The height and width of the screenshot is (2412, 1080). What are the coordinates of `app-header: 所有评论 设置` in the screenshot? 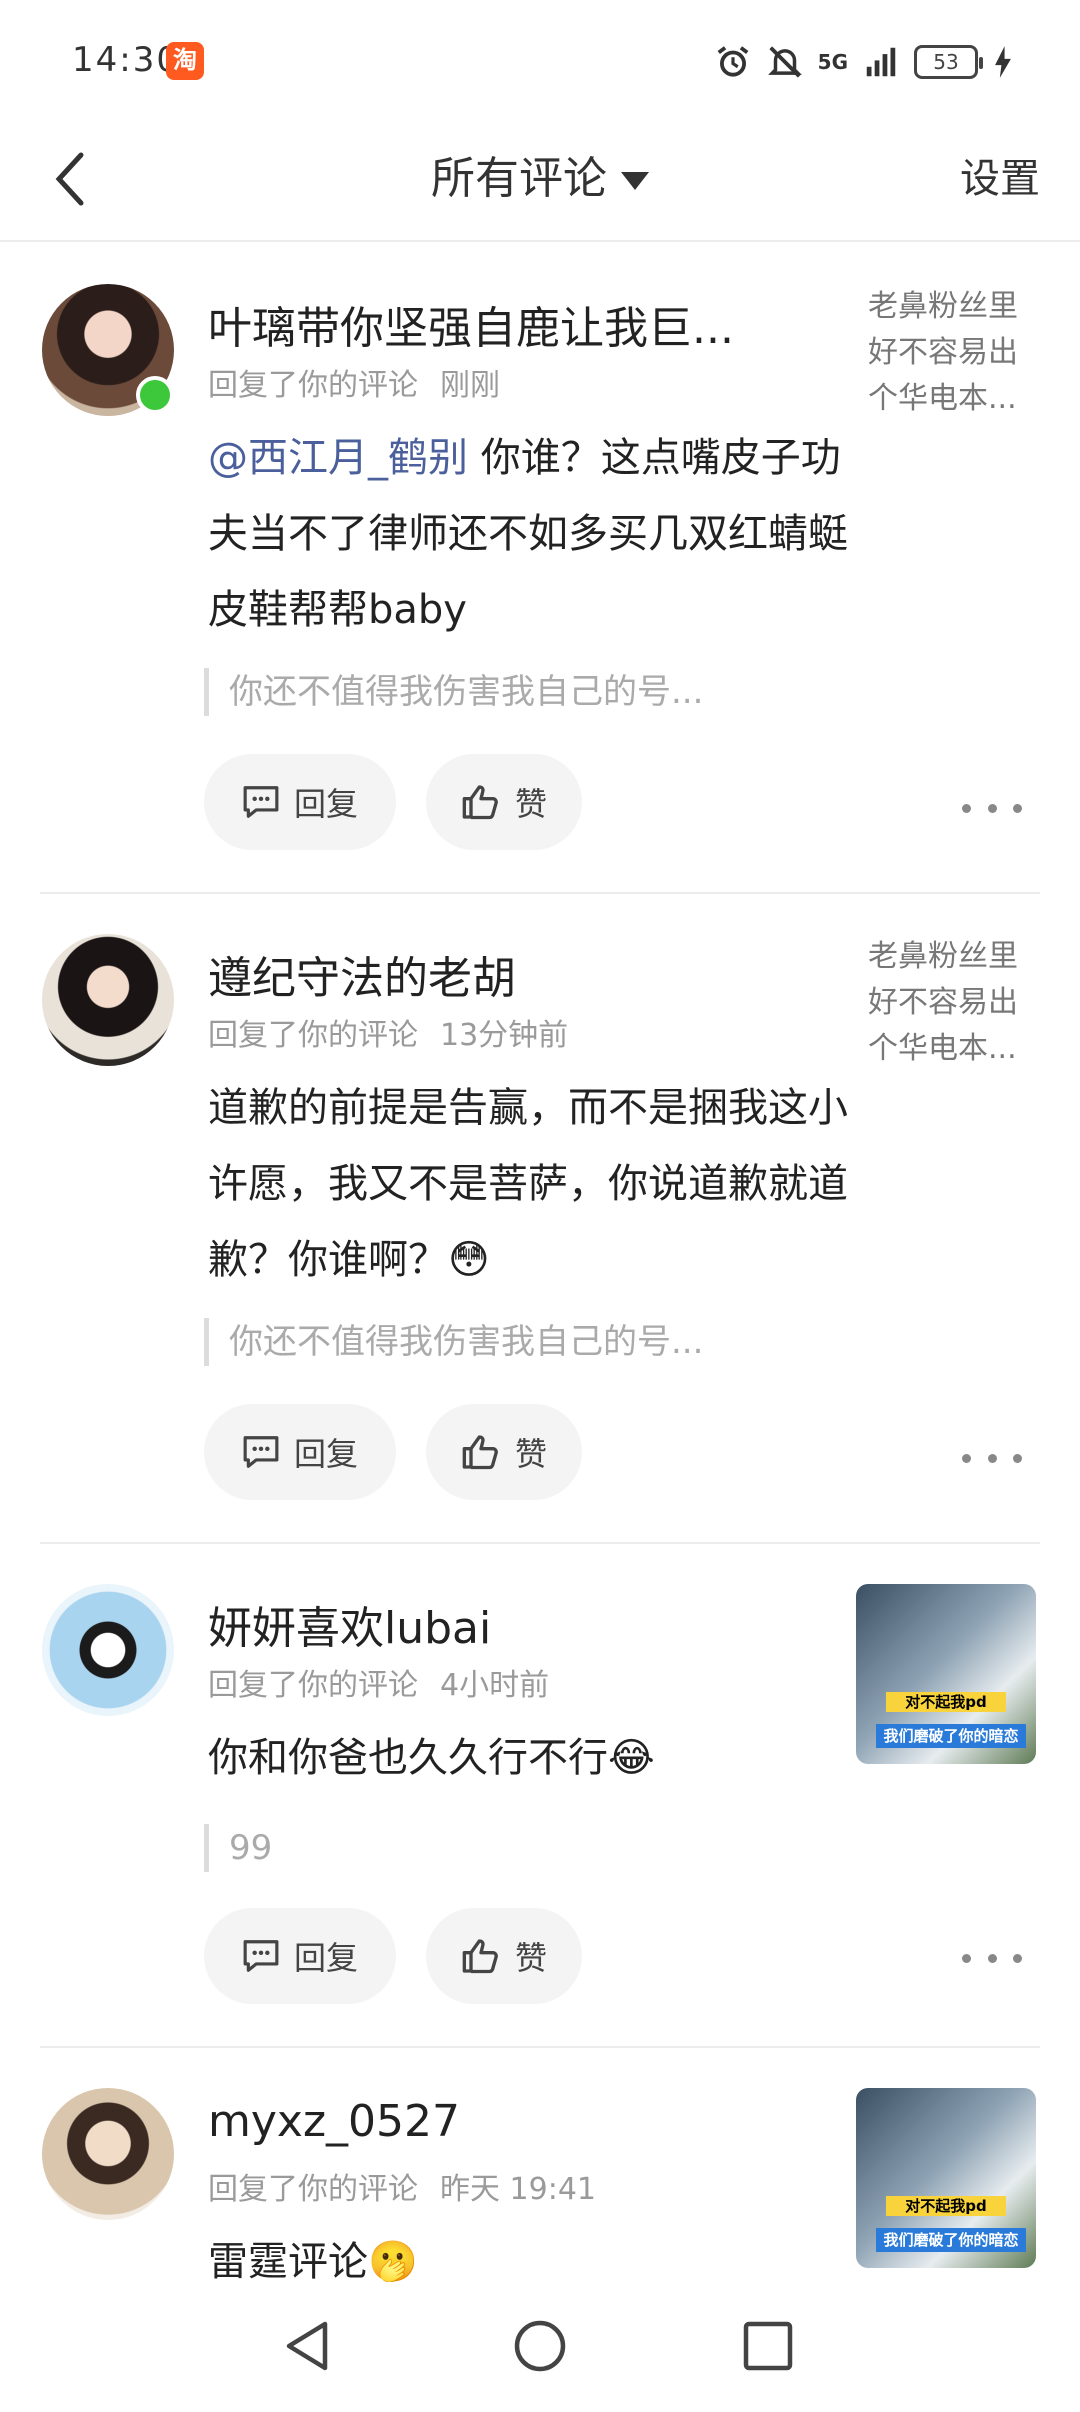 It's located at (540, 181).